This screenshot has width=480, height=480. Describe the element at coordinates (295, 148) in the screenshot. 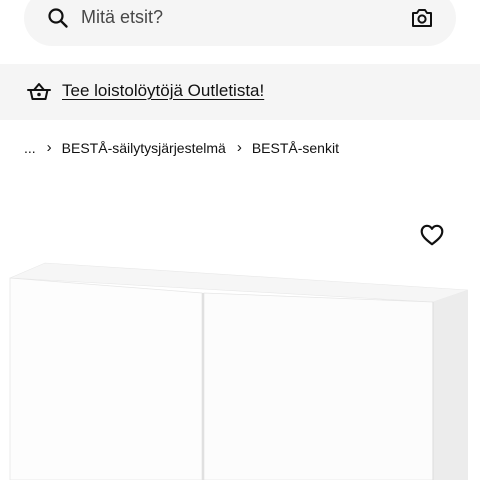

I see `breadcrumb-item-besta-sideboards: BESTÅ-senkit` at that location.